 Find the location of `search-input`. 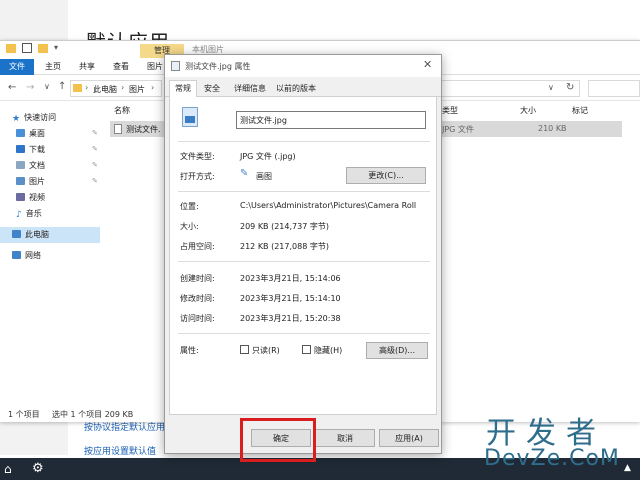

search-input is located at coordinates (614, 88).